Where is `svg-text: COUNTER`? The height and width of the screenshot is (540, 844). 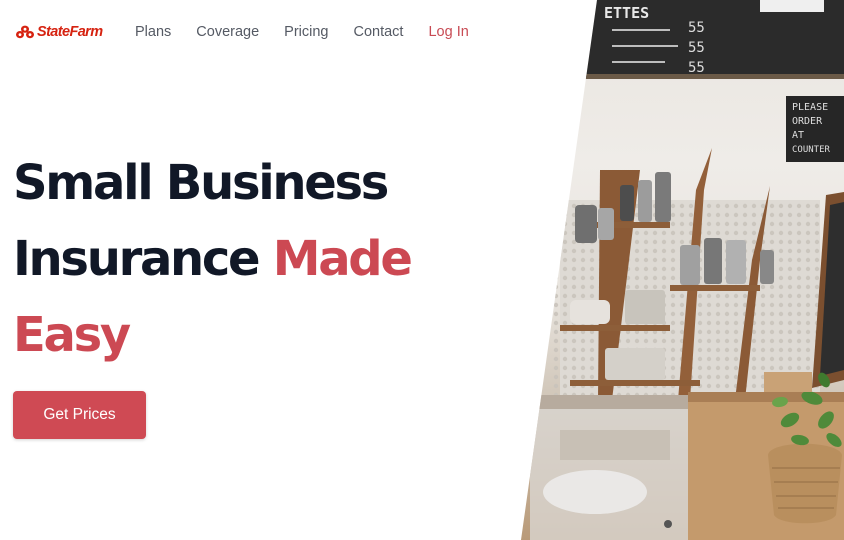
svg-text: COUNTER is located at coordinates (811, 150).